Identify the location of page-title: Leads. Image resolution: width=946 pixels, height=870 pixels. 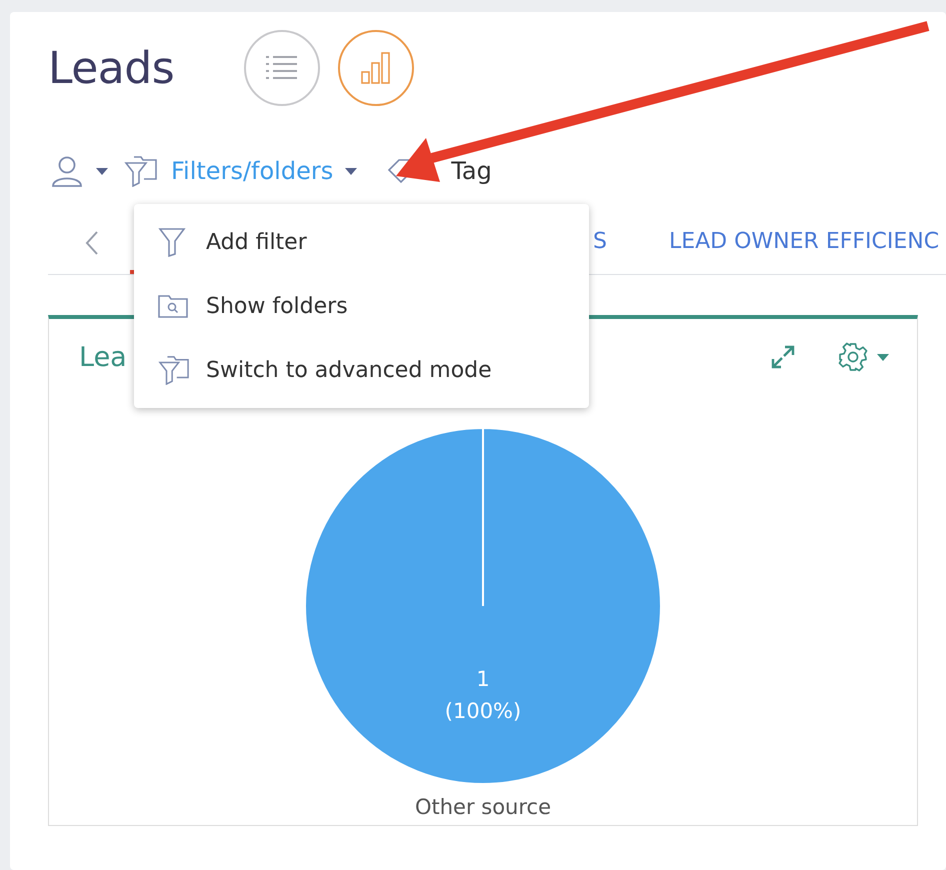
(112, 68).